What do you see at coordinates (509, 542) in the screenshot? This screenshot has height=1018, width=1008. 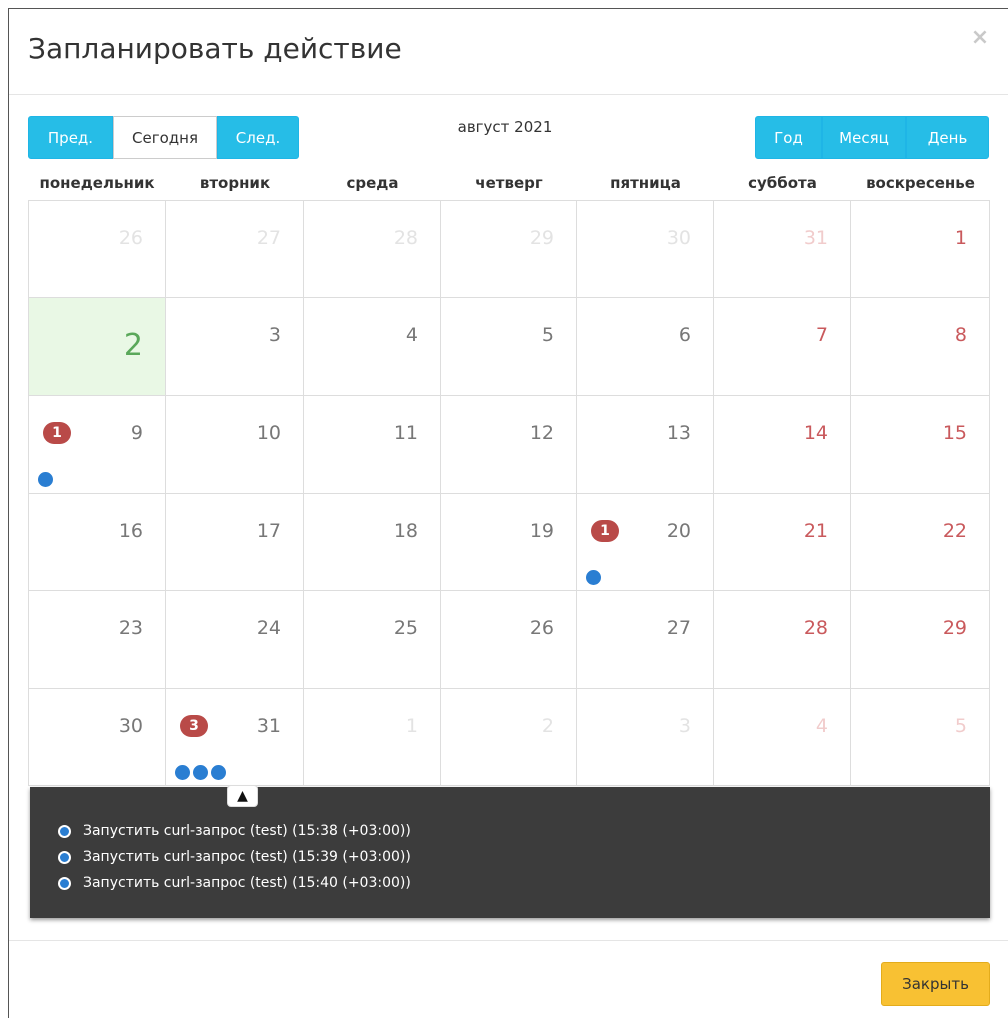 I see `day-cell: 19` at bounding box center [509, 542].